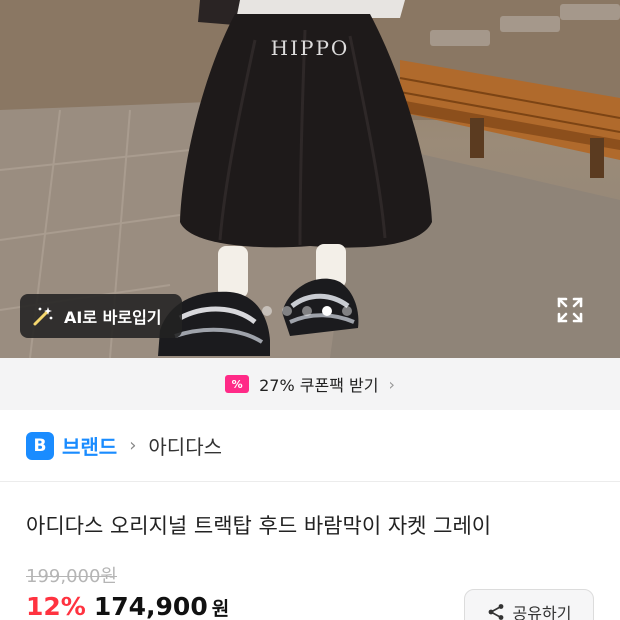 This screenshot has height=620, width=620. I want to click on brand-breadcrumb: B 브랜드 › 아디다스, so click(310, 446).